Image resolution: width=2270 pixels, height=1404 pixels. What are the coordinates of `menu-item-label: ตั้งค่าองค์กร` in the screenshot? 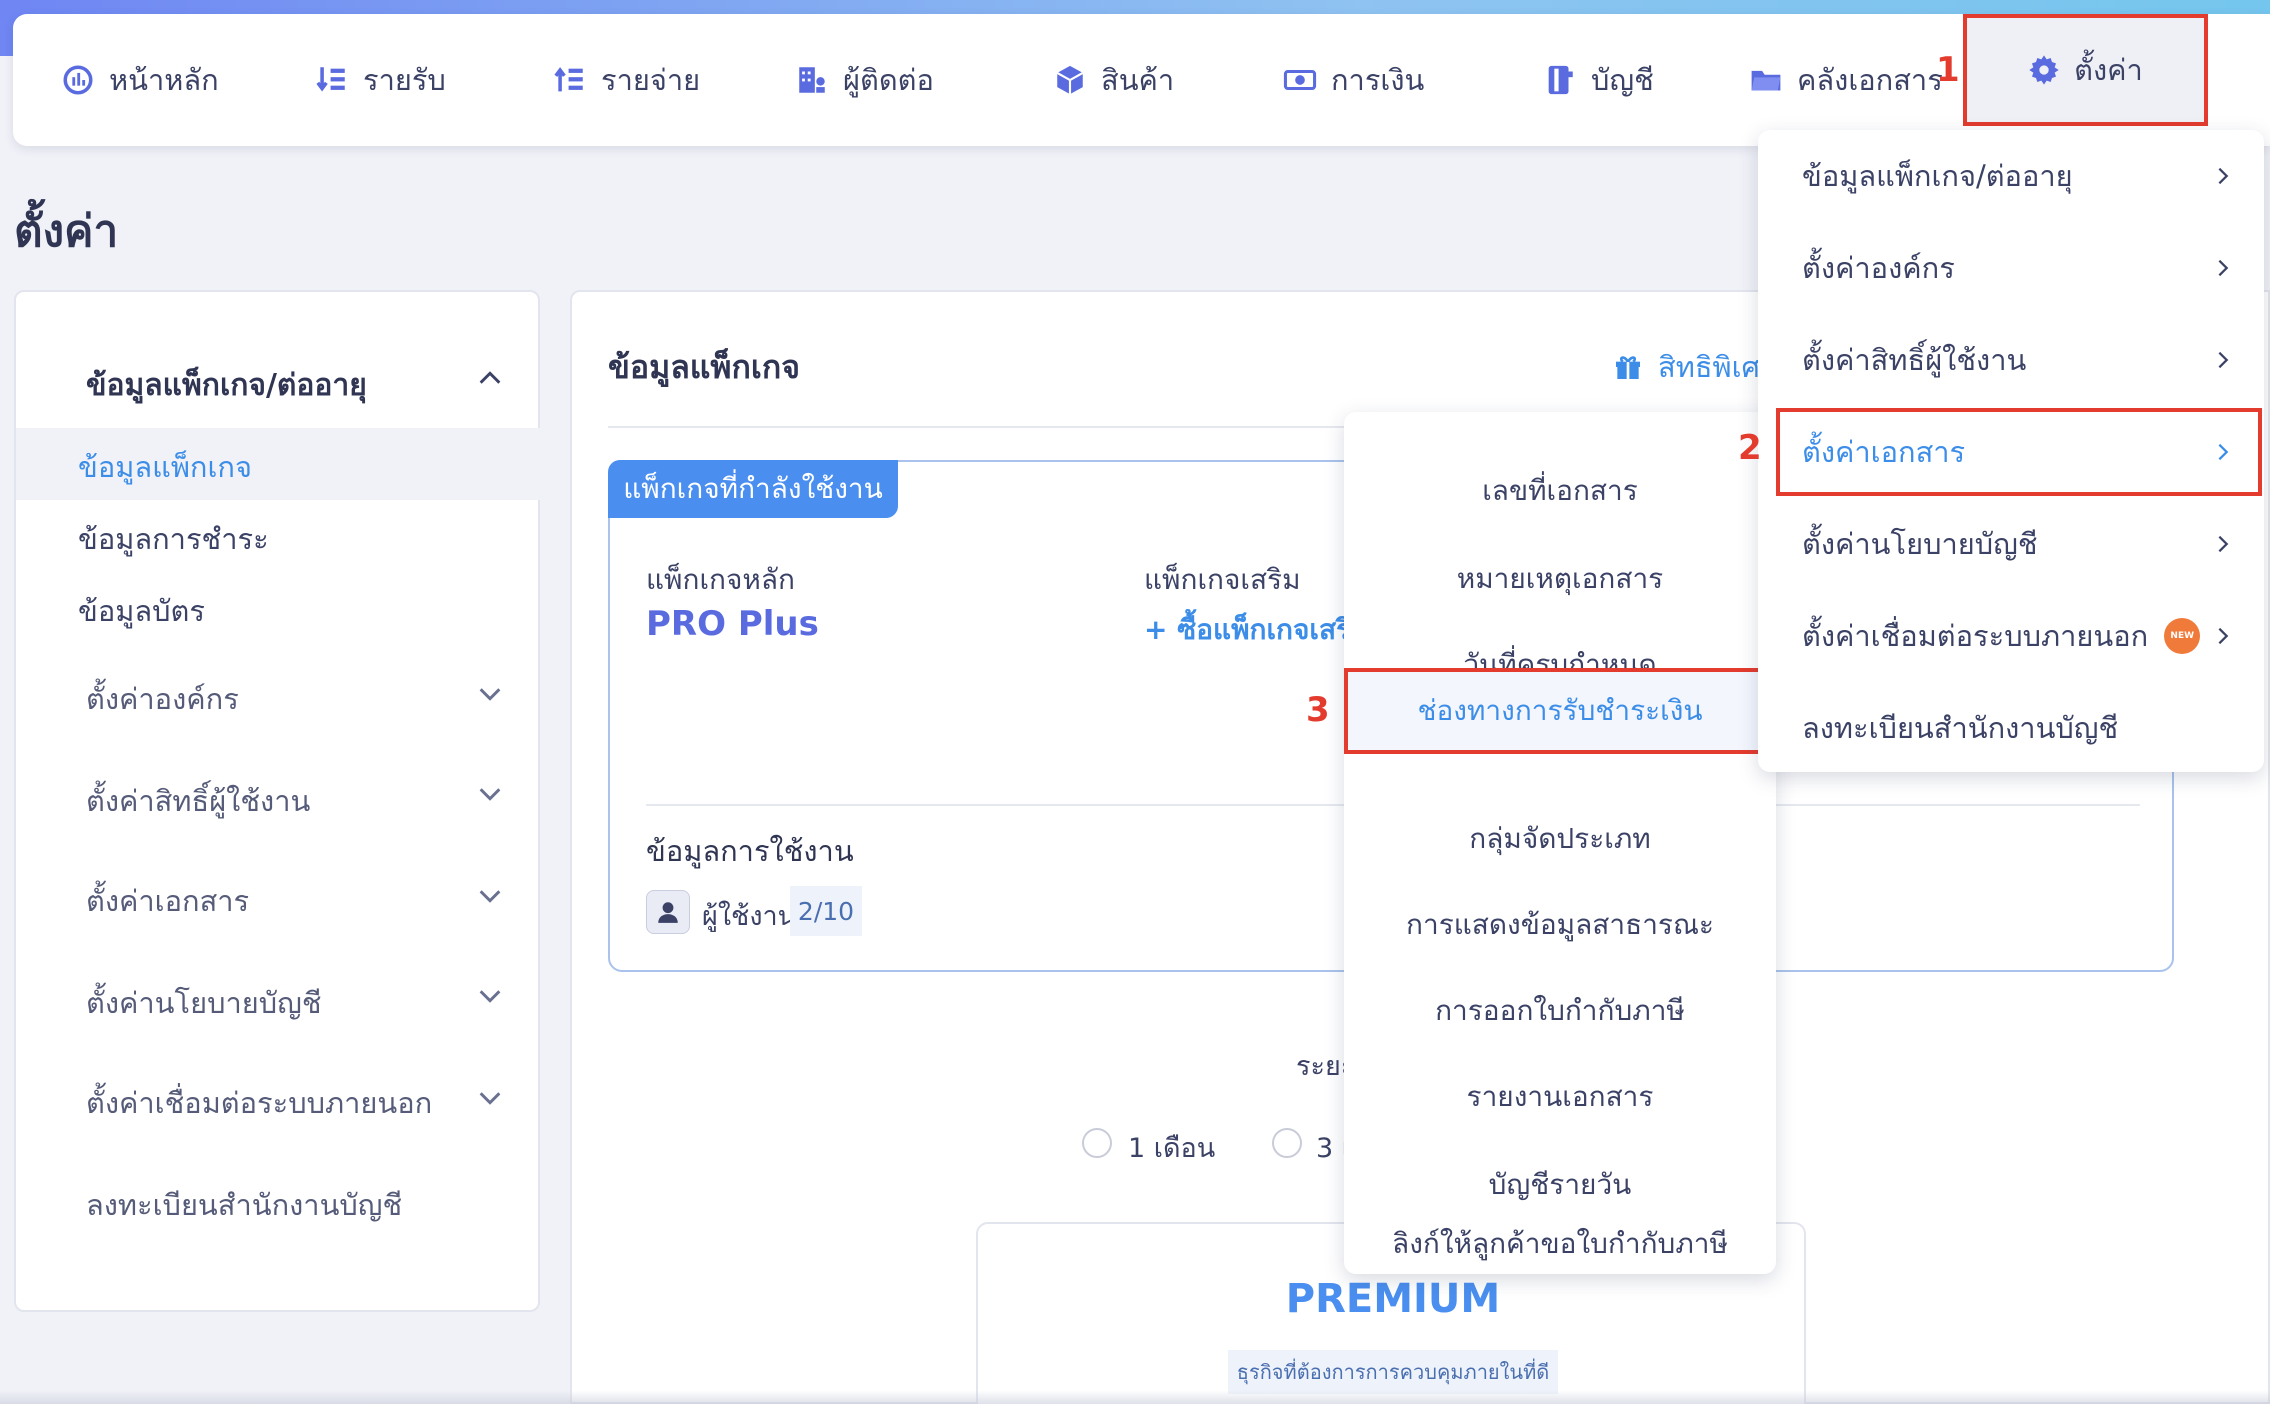 It's located at (1878, 268).